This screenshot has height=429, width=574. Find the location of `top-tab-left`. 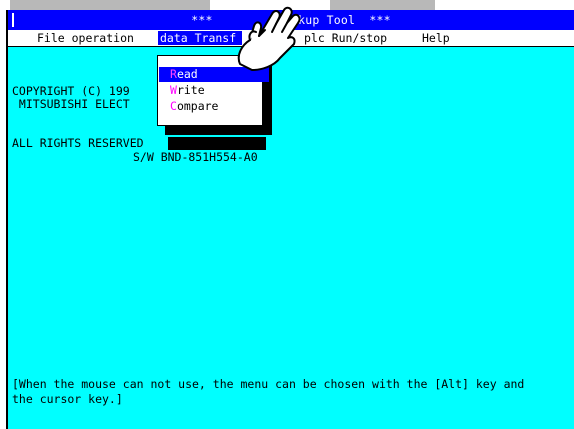

top-tab-left is located at coordinates (110, 5).